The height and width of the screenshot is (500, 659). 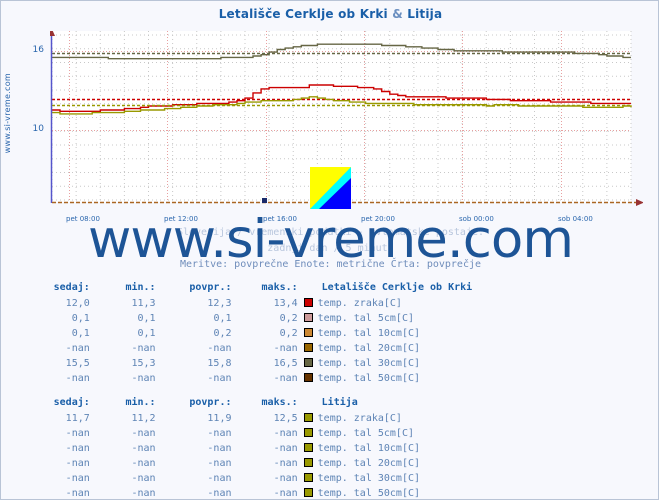 I want to click on x-axis-tick-4: sob 00:00, so click(x=476, y=219).